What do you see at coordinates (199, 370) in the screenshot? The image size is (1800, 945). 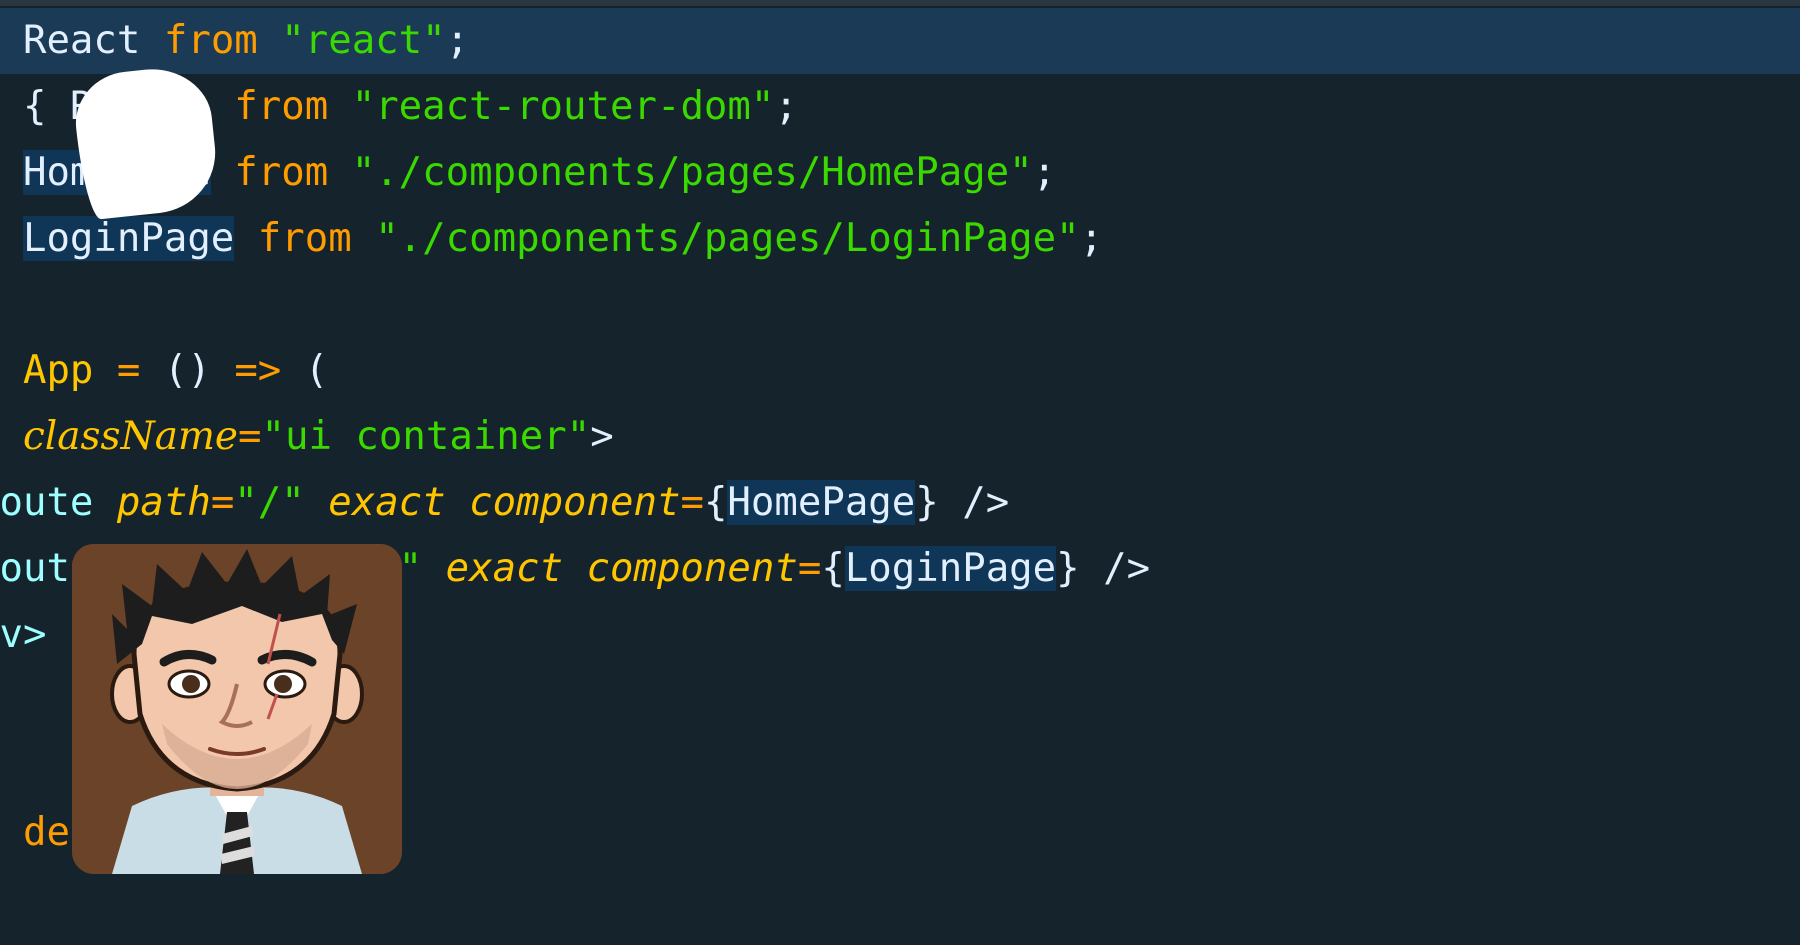 I see `code-token: ()` at bounding box center [199, 370].